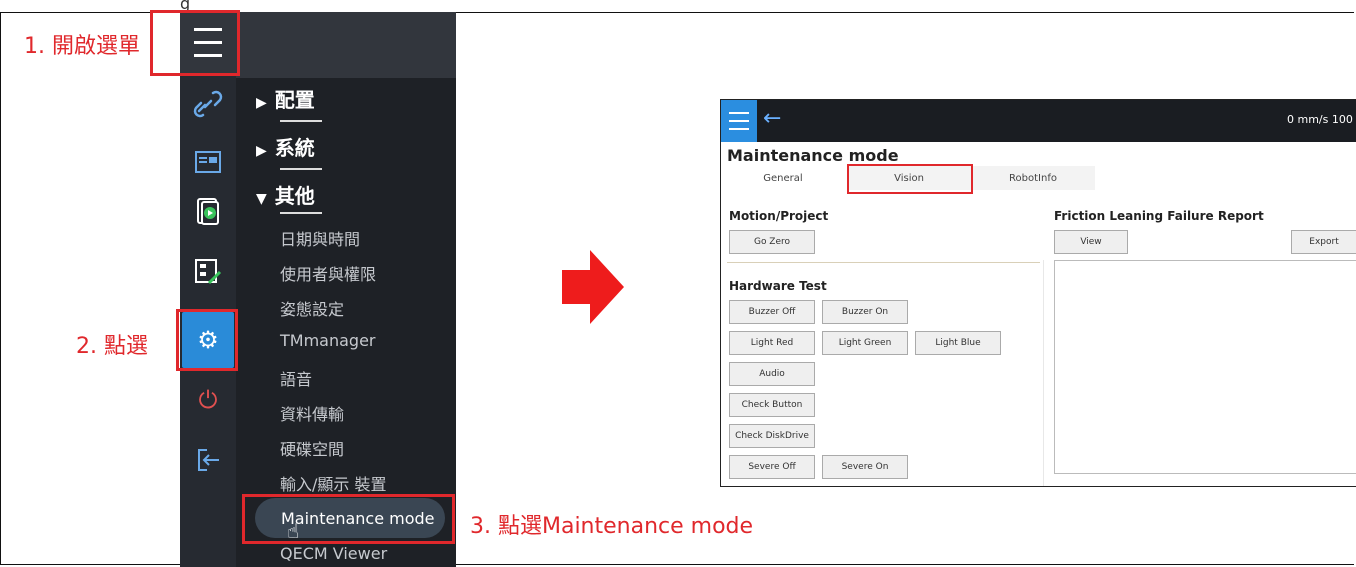 The height and width of the screenshot is (567, 1356). I want to click on menu-header, so click(346, 45).